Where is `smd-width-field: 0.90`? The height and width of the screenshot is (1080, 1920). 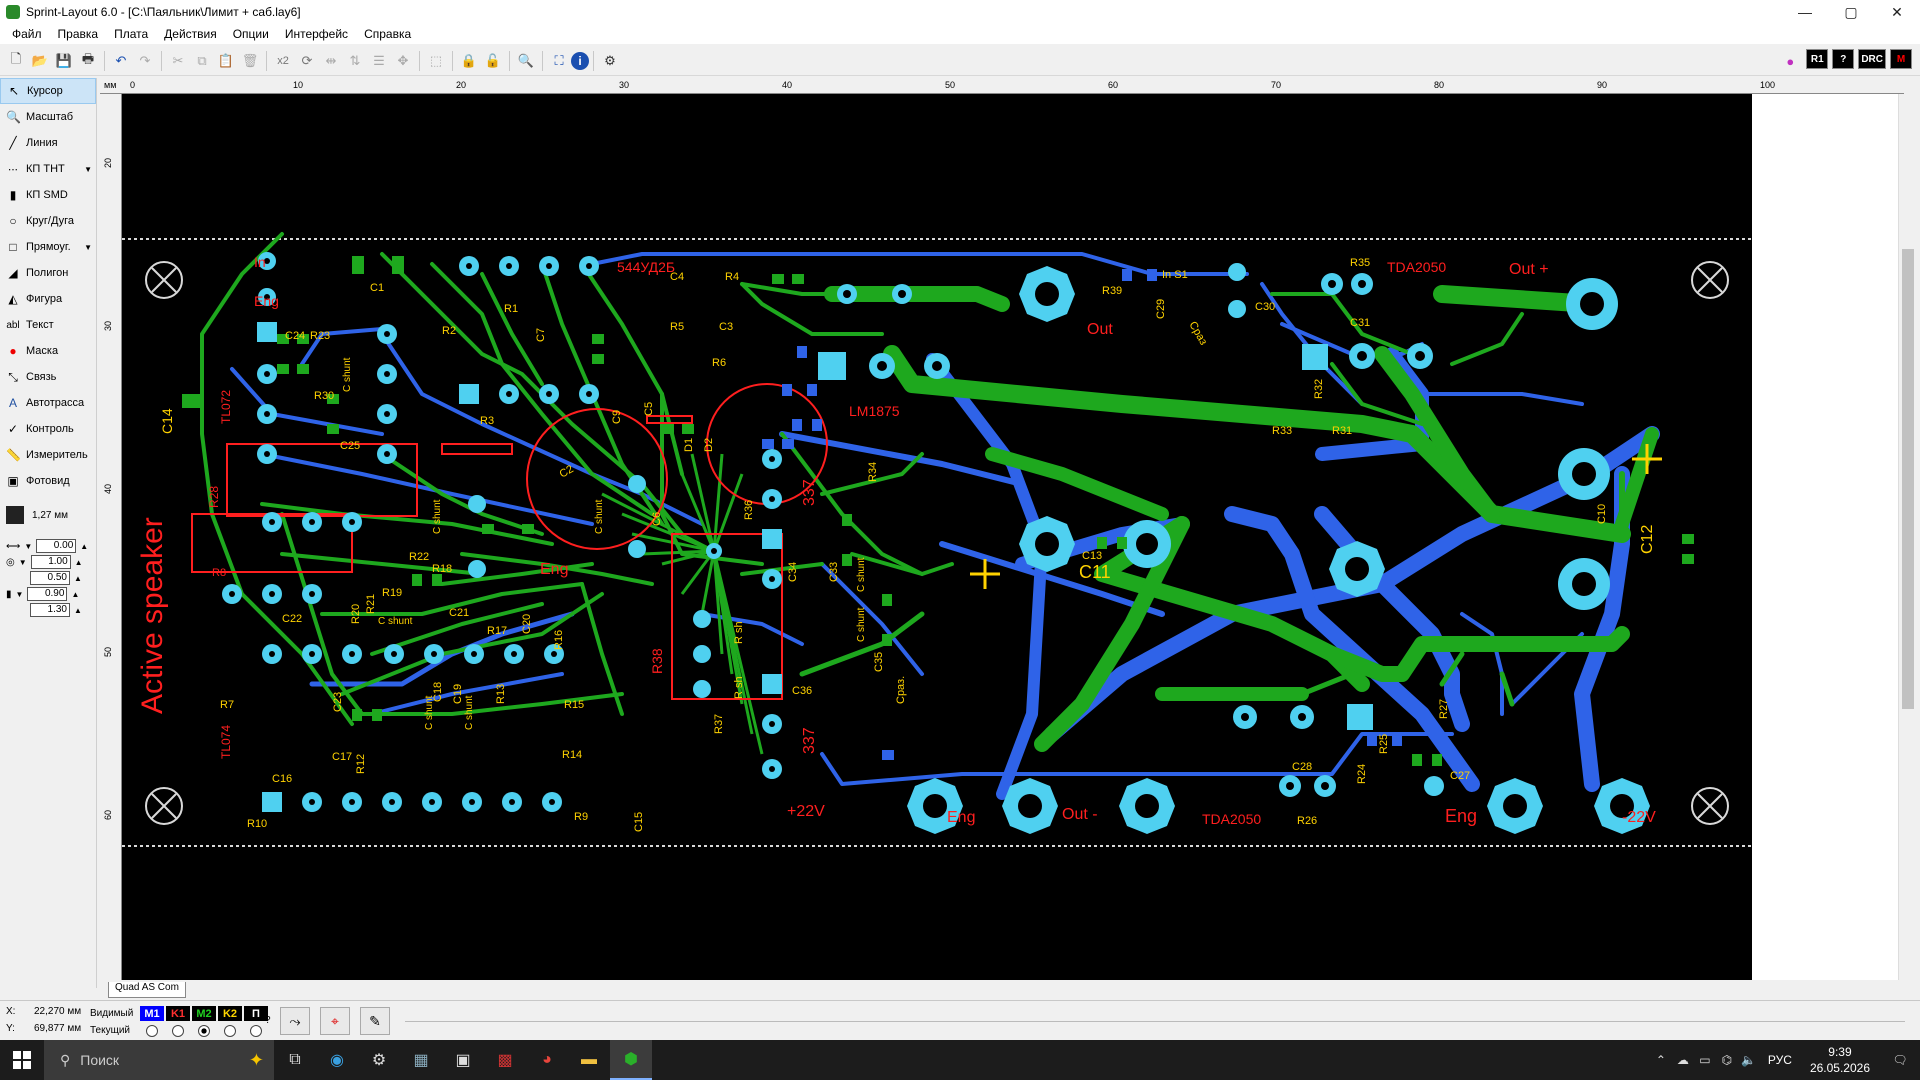 smd-width-field: 0.90 is located at coordinates (47, 594).